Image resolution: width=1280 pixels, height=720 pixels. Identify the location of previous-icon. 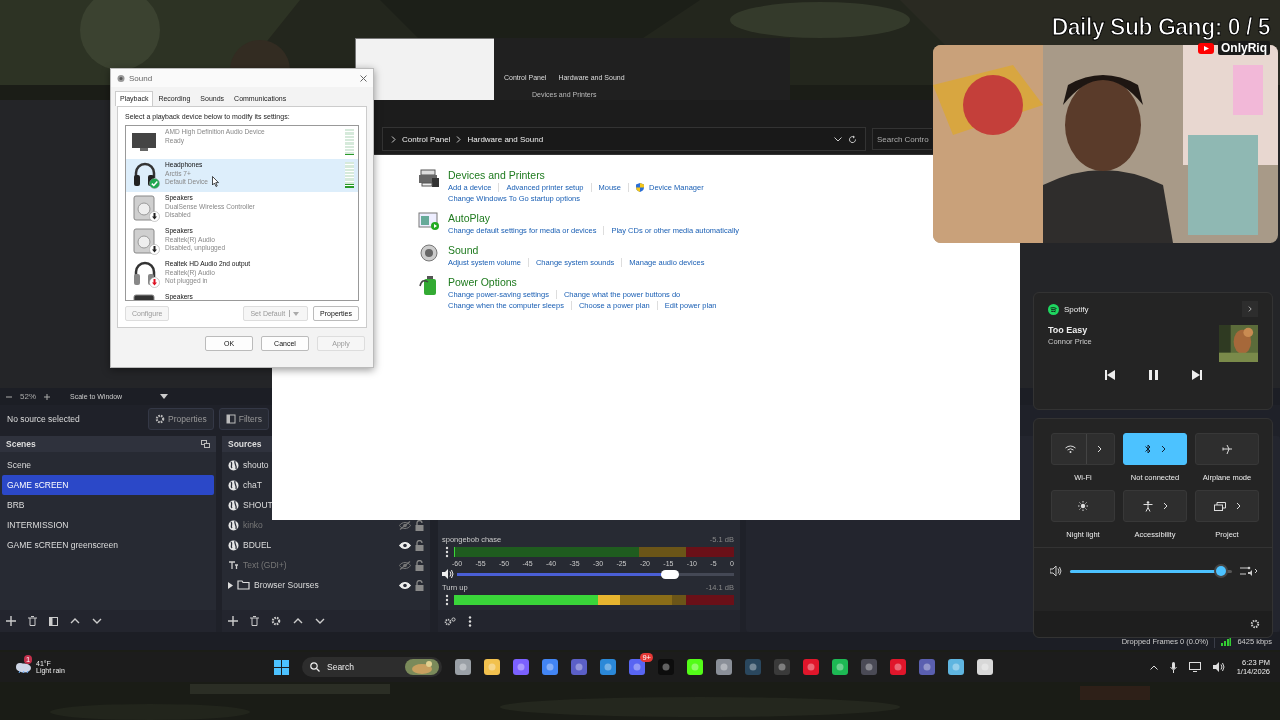
(1109, 375).